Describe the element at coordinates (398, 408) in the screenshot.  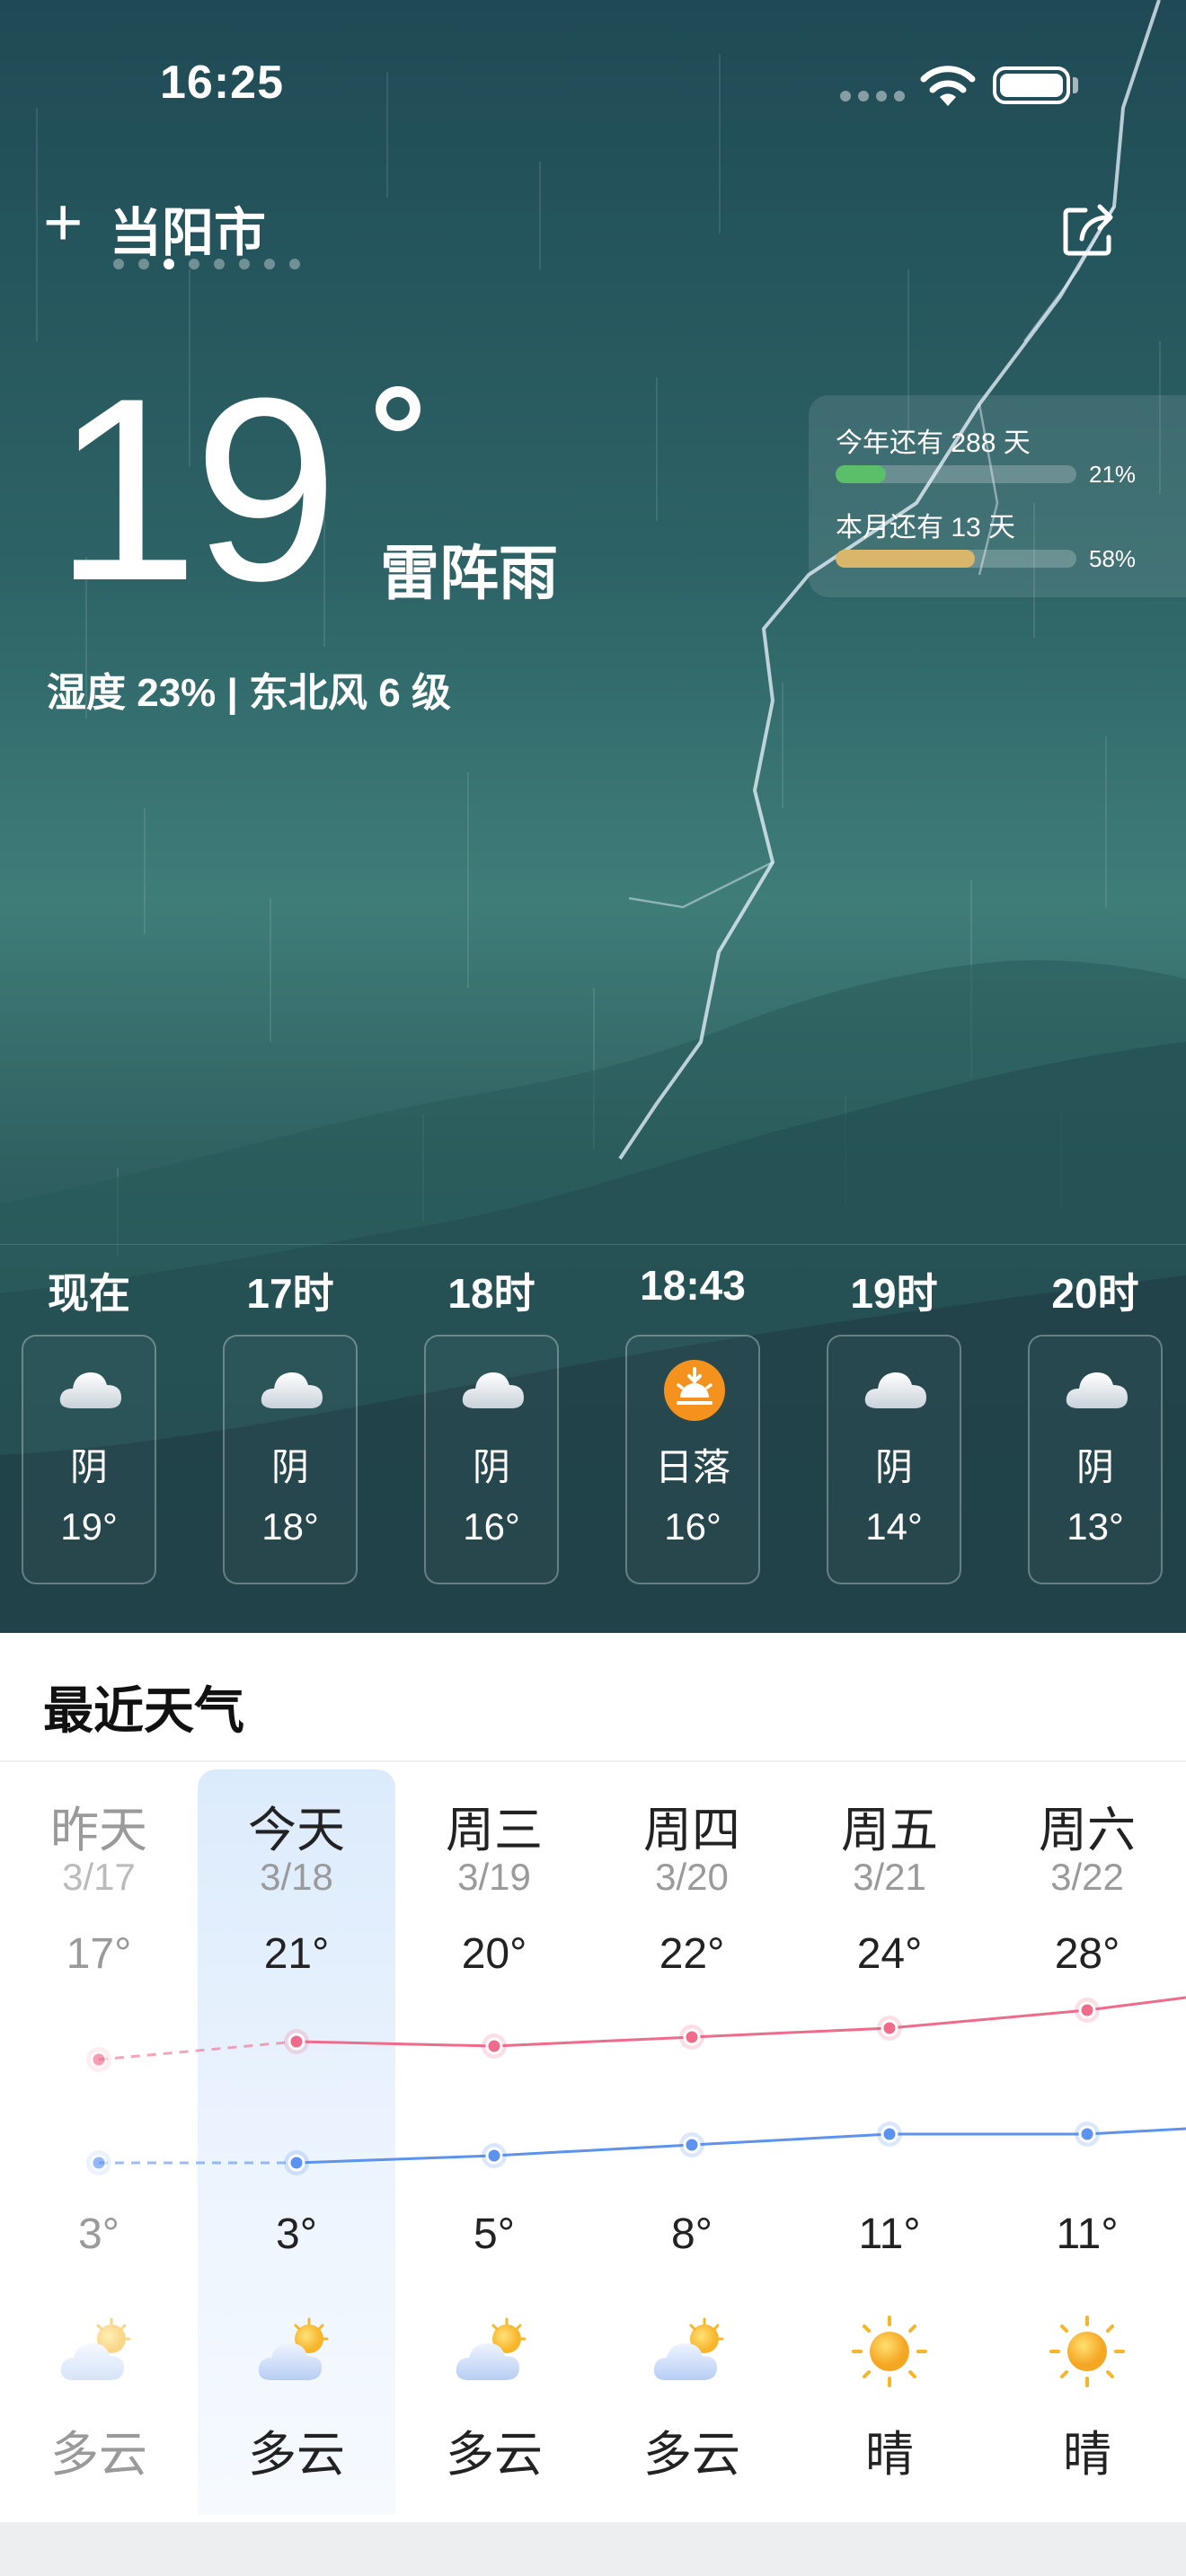
I see `degree-symbol` at that location.